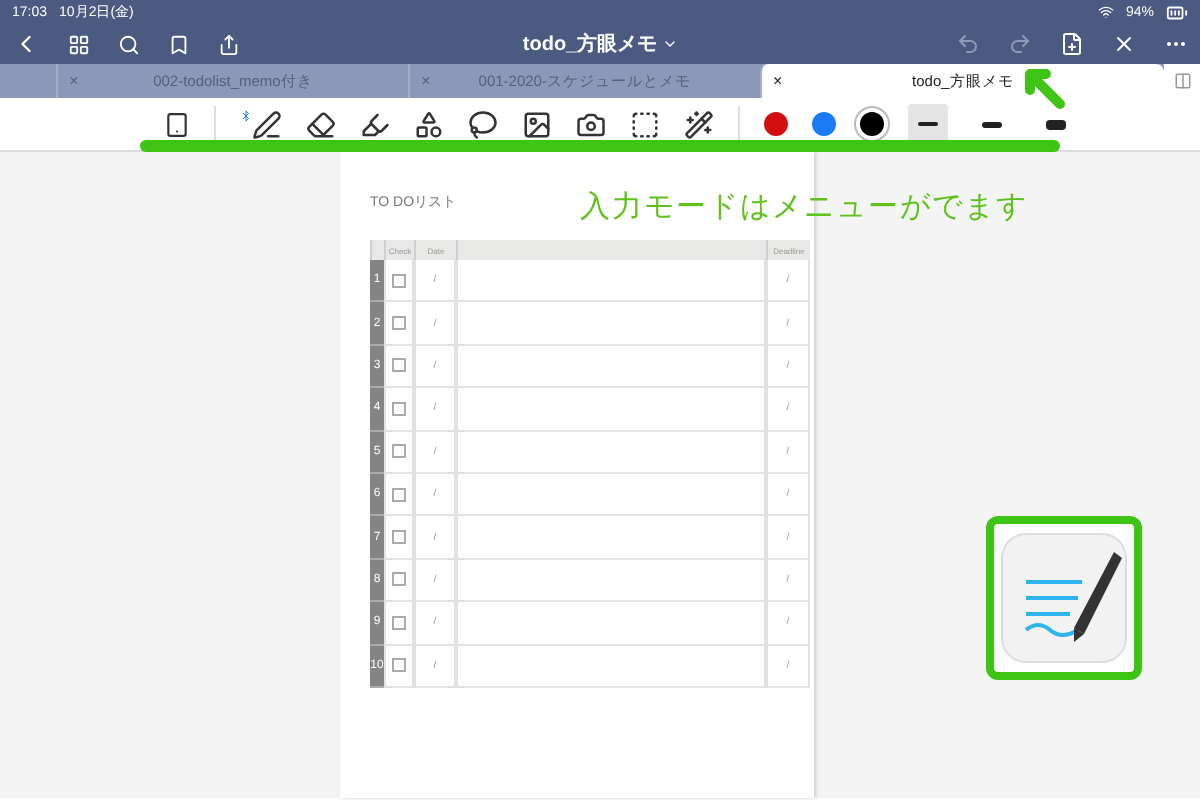 The image size is (1200, 800). What do you see at coordinates (229, 44) in the screenshot?
I see `share-button` at bounding box center [229, 44].